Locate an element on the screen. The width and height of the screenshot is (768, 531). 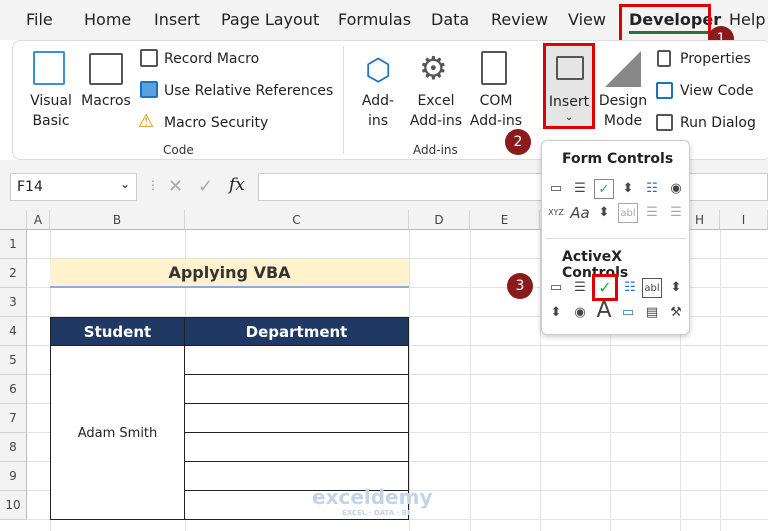
addins-group-label: Add-ins is located at coordinates (435, 150).